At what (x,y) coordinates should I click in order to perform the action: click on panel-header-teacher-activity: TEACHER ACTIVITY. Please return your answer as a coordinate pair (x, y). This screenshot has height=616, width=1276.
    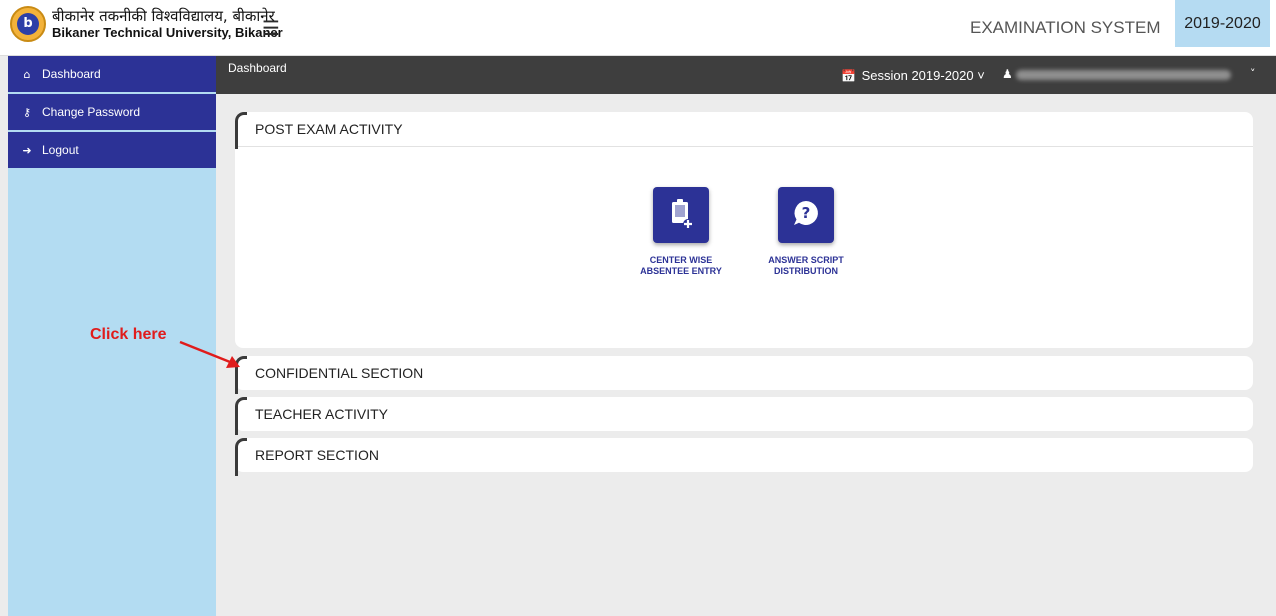
    Looking at the image, I should click on (744, 416).